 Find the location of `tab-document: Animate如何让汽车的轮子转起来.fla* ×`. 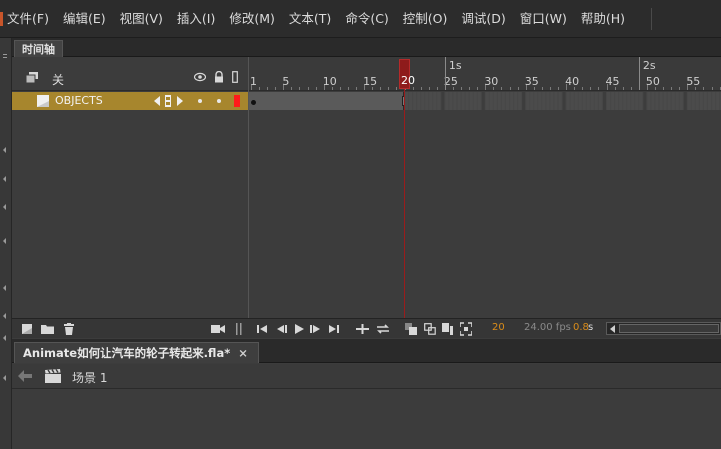

tab-document: Animate如何让汽车的轮子转起来.fla* × is located at coordinates (136, 352).